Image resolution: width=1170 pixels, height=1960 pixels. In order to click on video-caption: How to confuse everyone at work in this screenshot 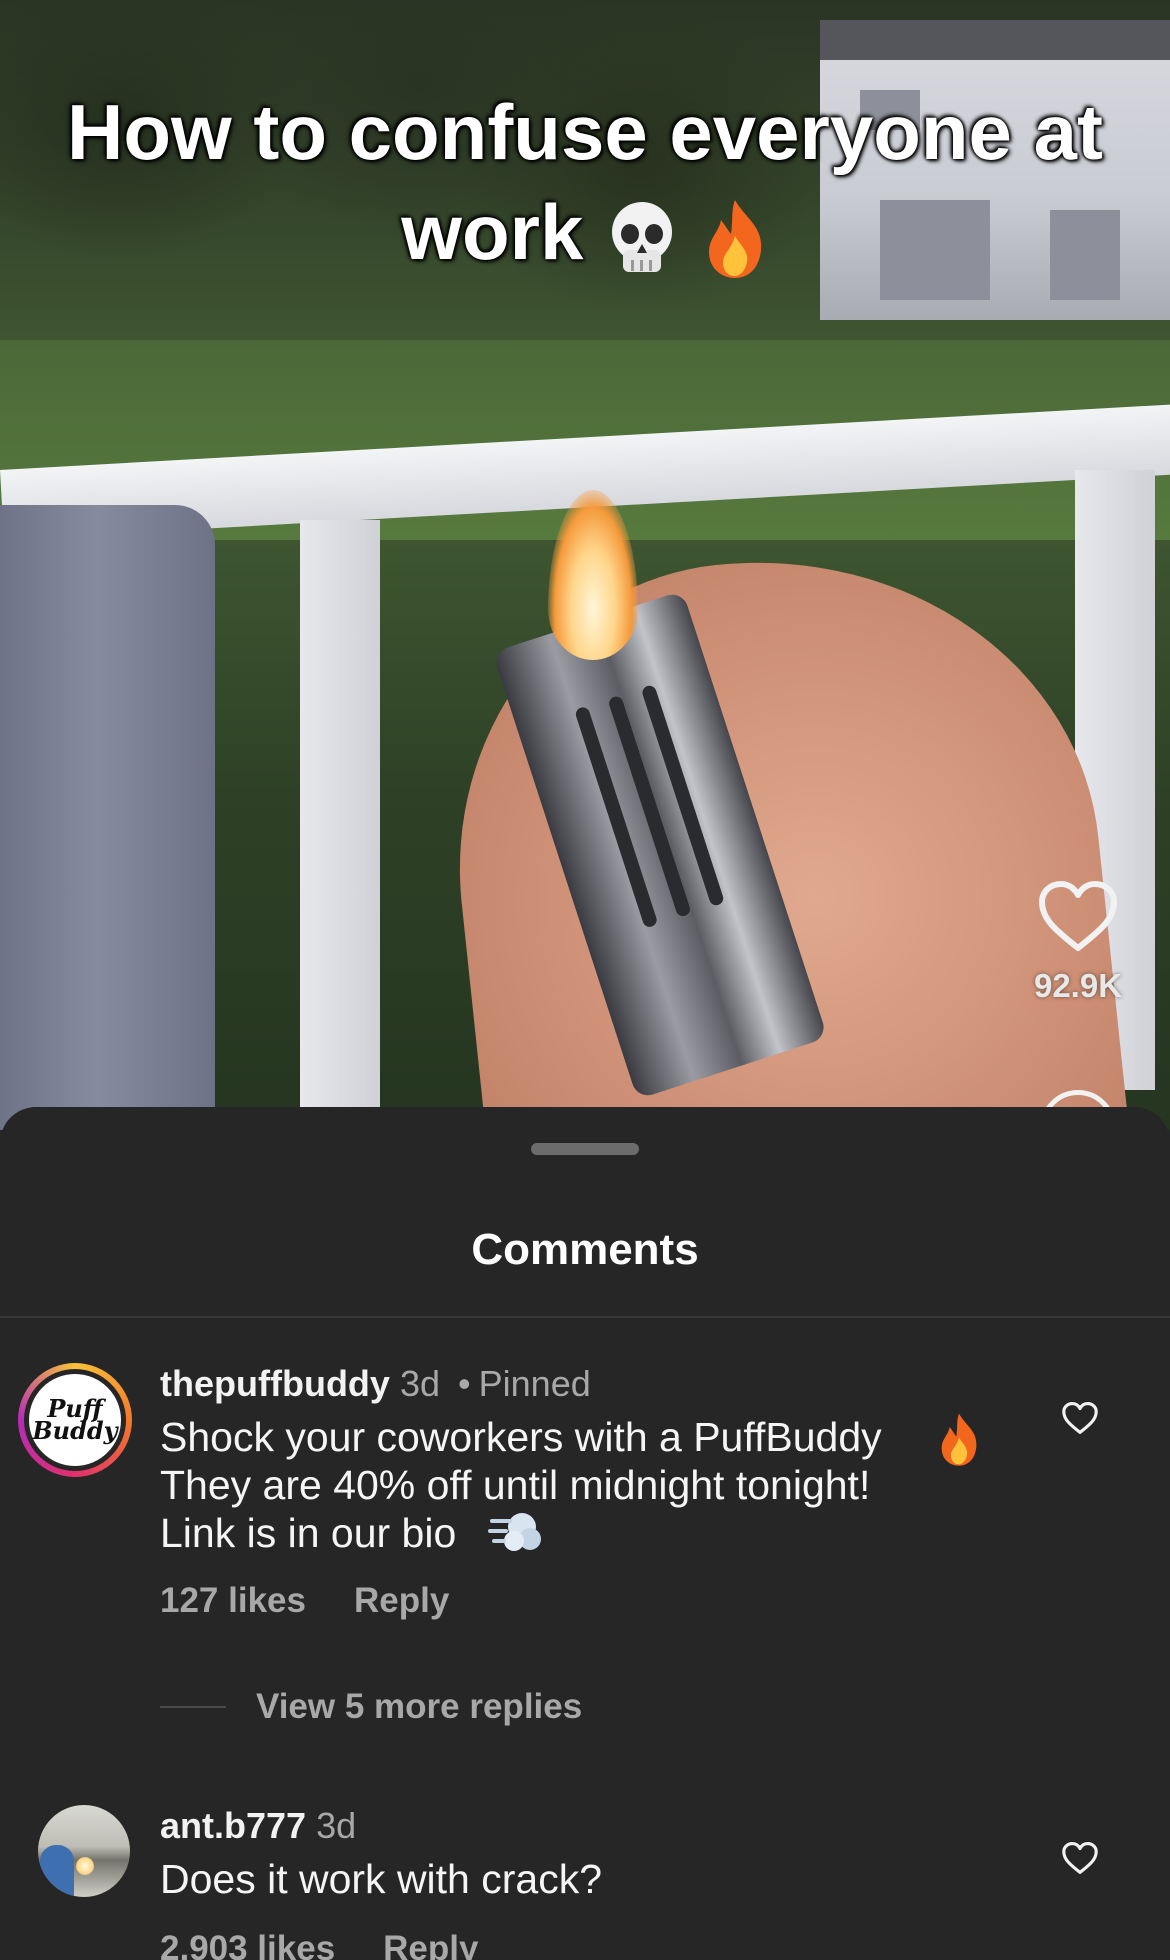, I will do `click(585, 182)`.